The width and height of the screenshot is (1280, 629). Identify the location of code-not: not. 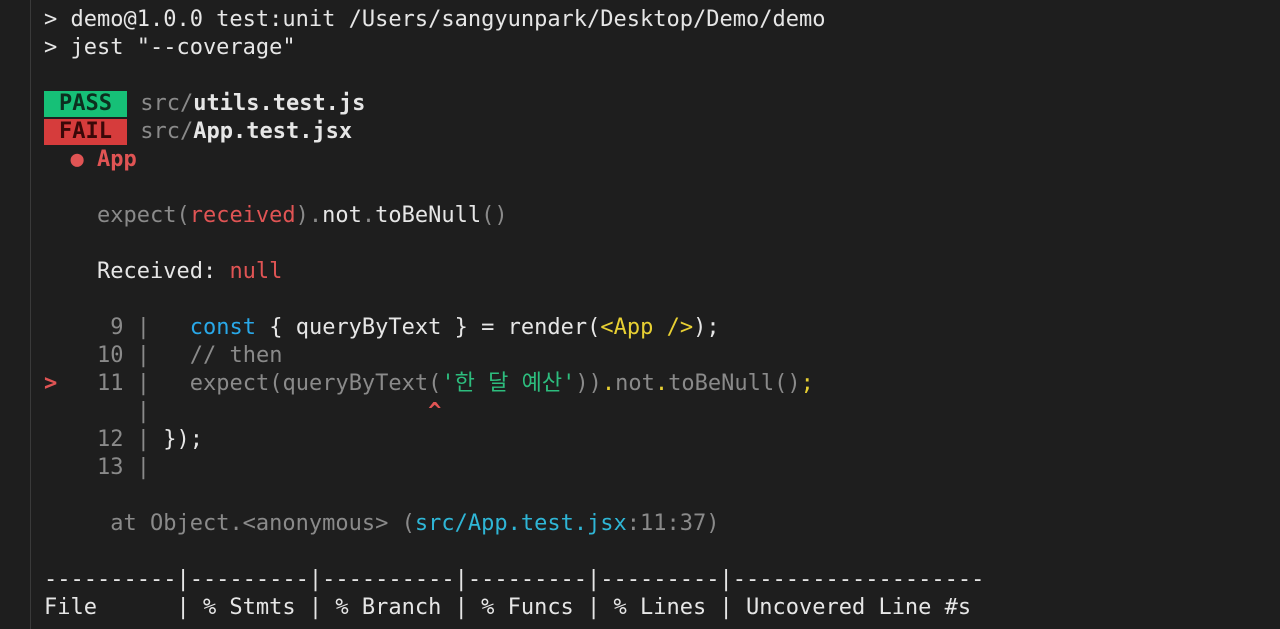
(635, 383).